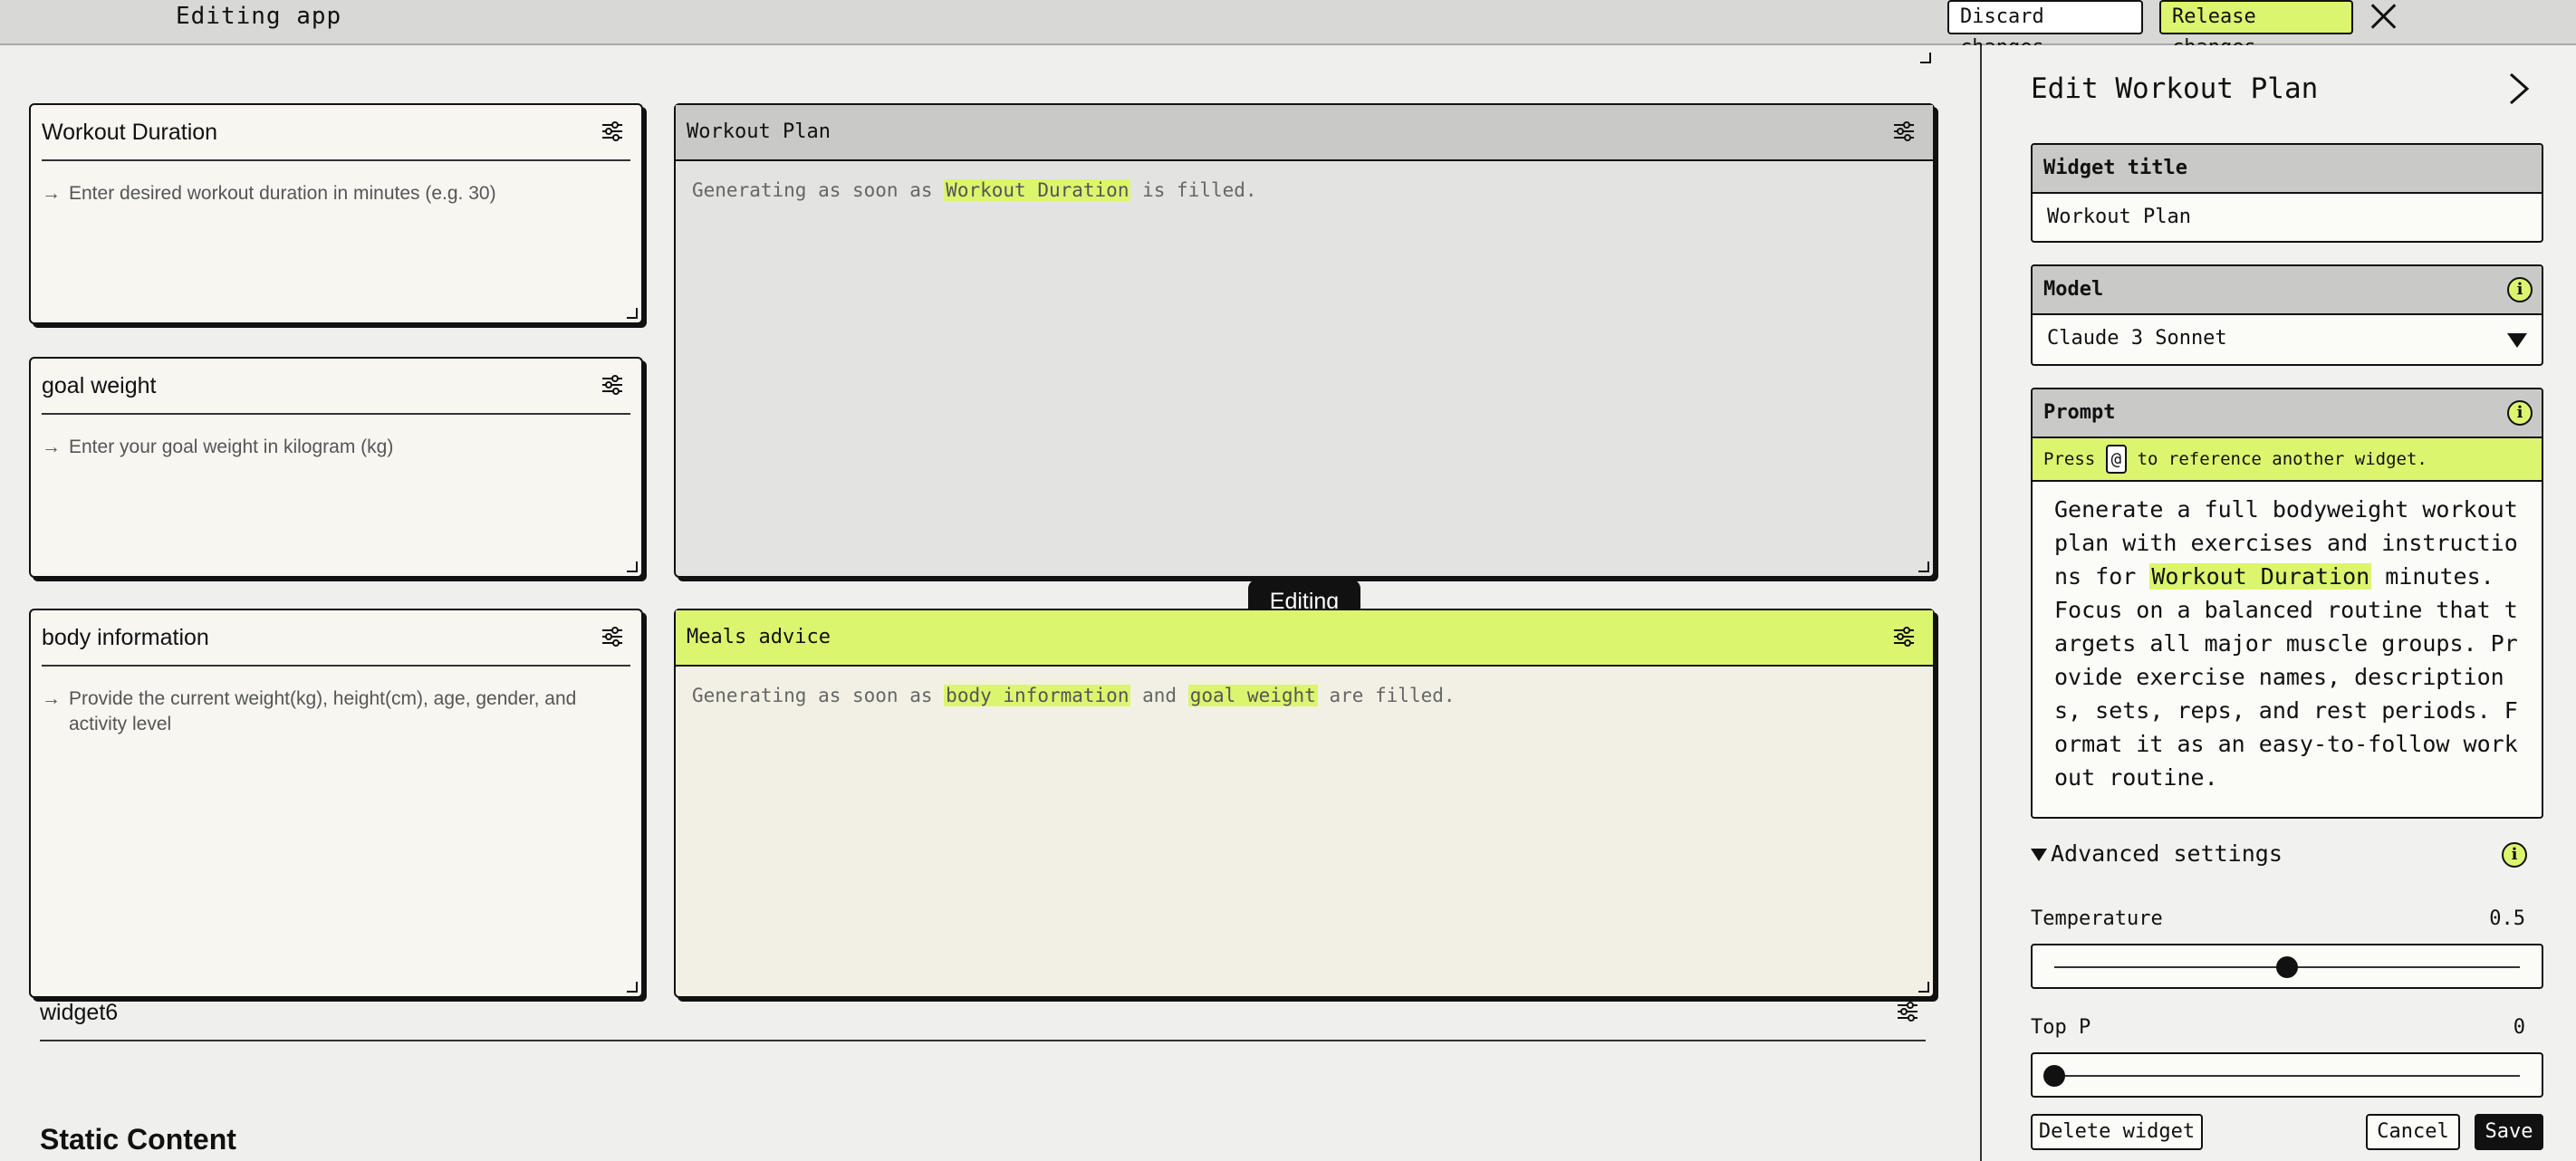  Describe the element at coordinates (2282, 459) in the screenshot. I see `hint-text: to reference another widget.` at that location.